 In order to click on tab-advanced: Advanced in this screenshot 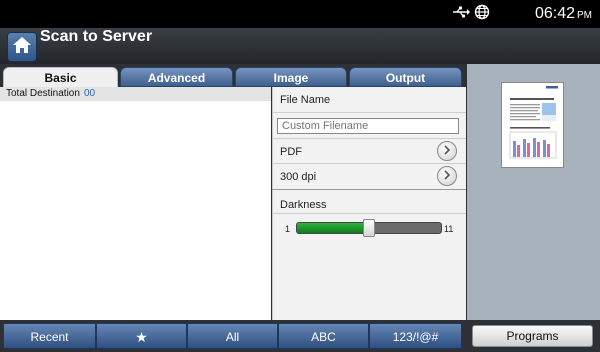, I will do `click(176, 77)`.